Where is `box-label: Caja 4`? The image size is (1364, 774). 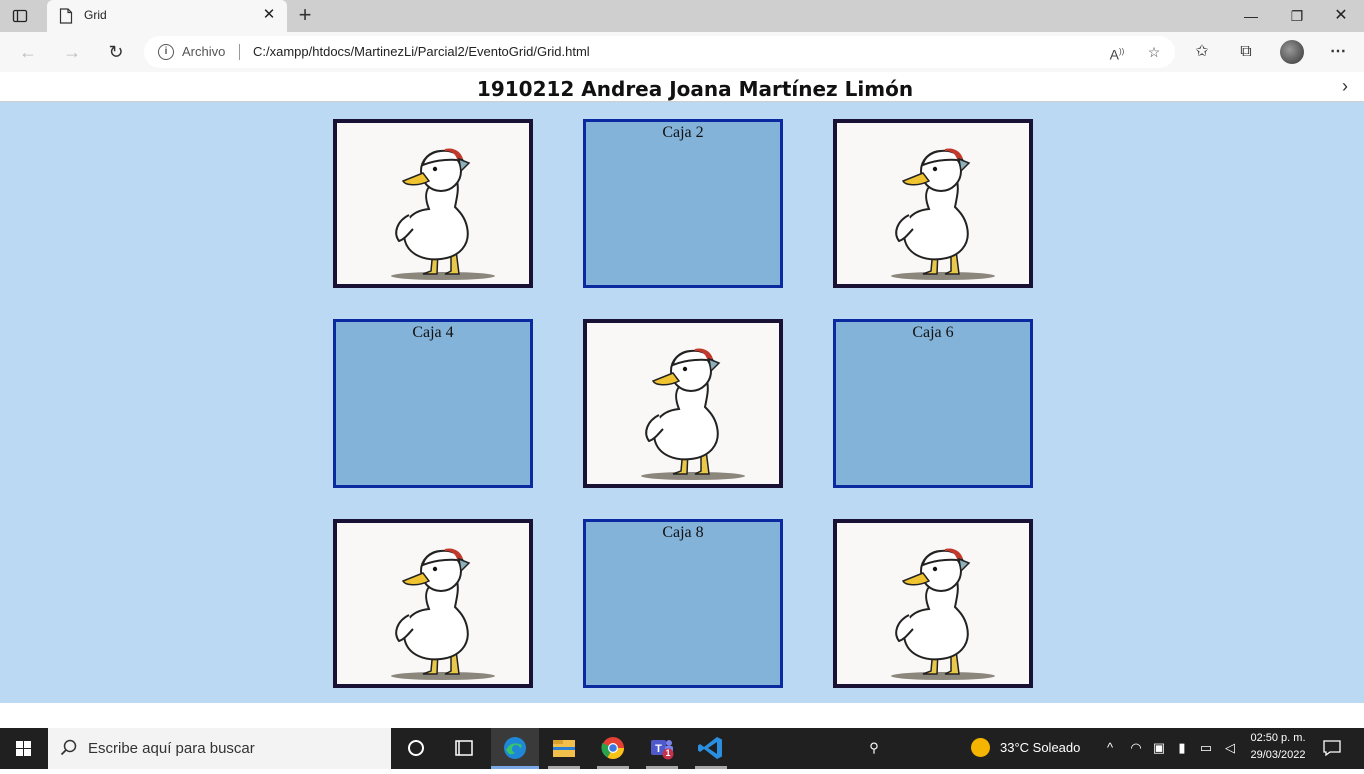 box-label: Caja 4 is located at coordinates (433, 332).